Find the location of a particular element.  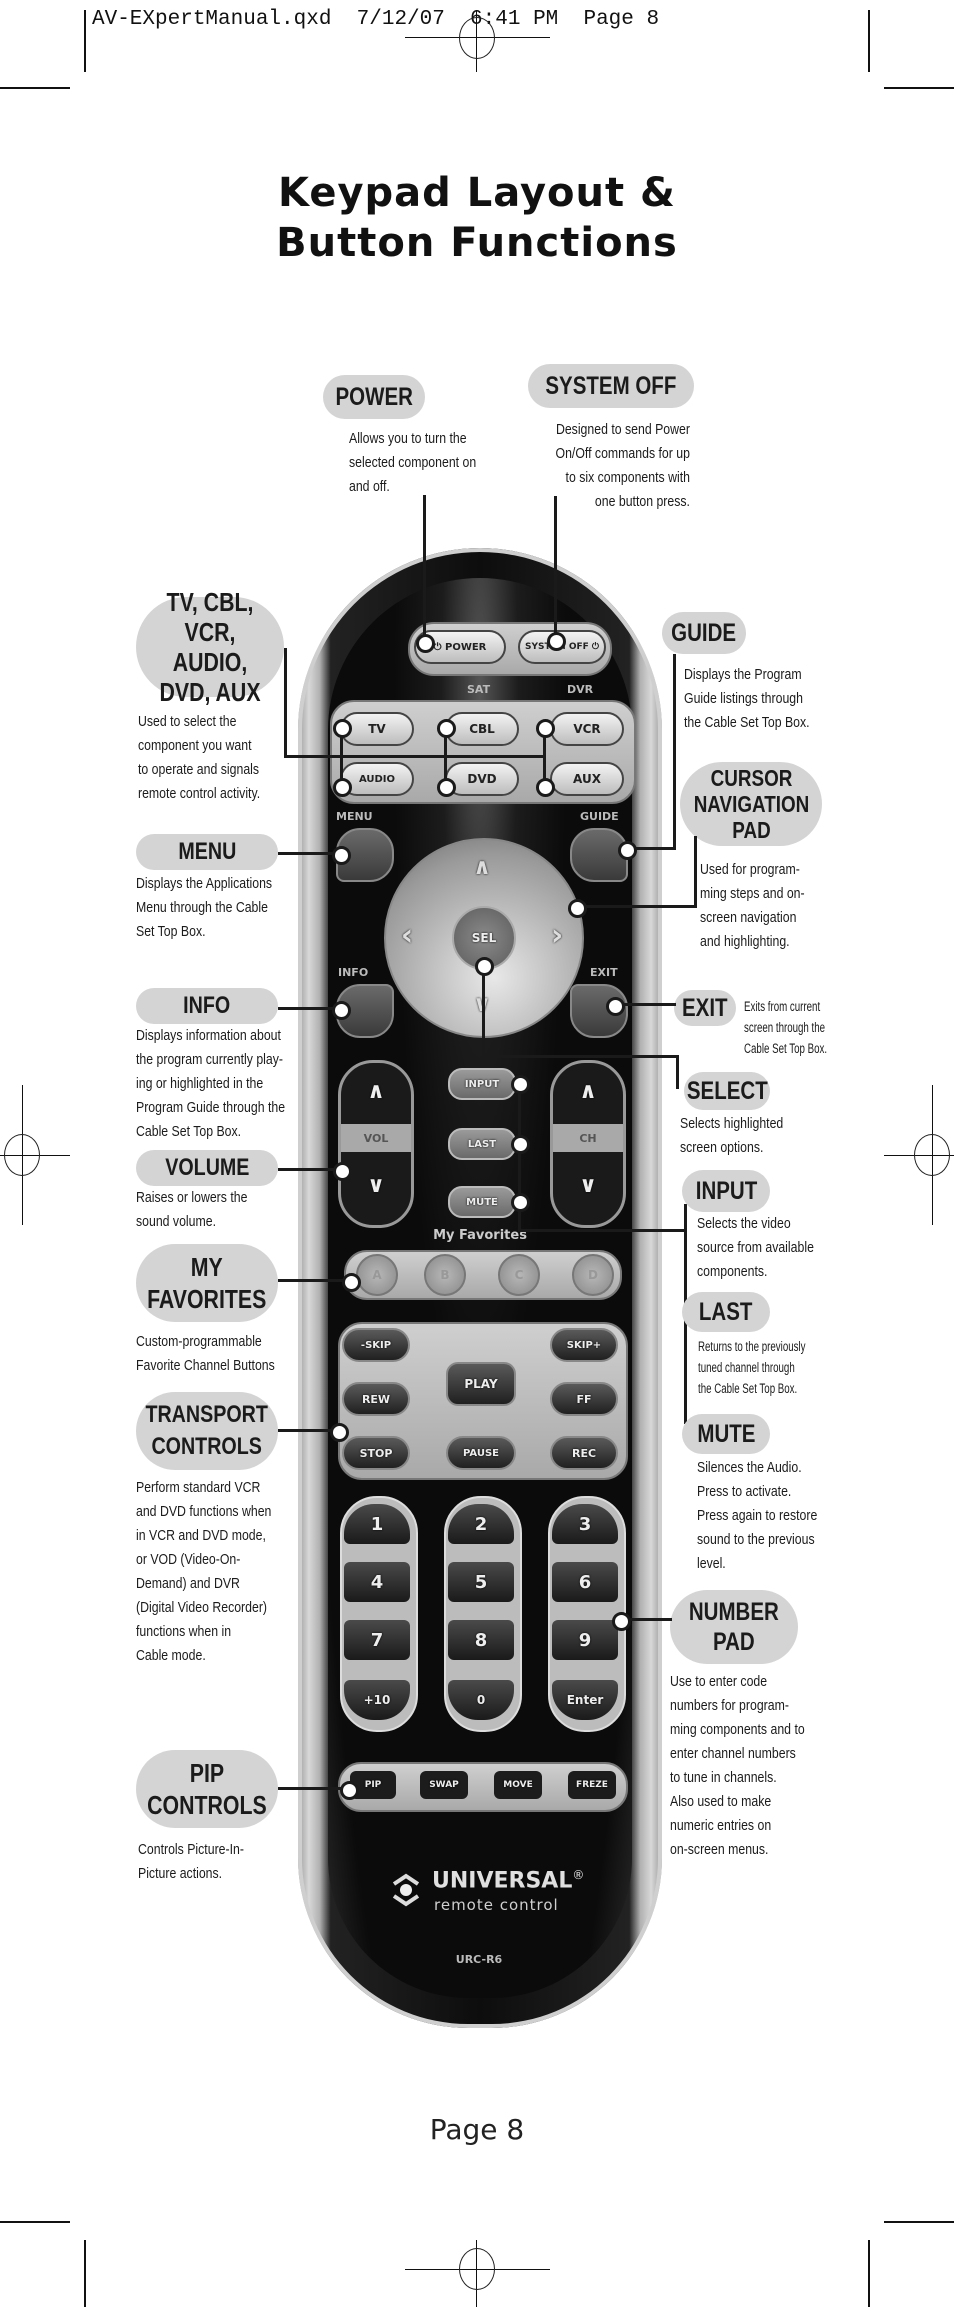

cursor-pad-callout-label: CURSOR NAVIGATION PAD is located at coordinates (751, 804).